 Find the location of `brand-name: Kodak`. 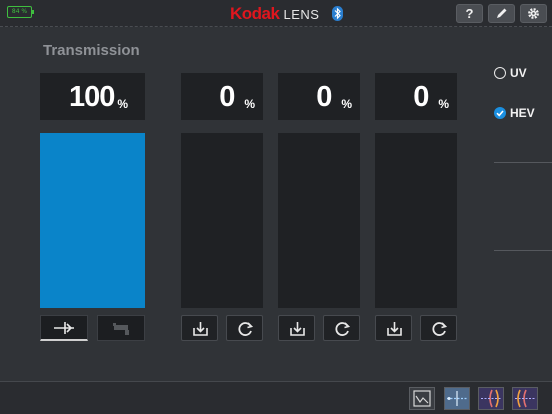

brand-name: Kodak is located at coordinates (255, 13).